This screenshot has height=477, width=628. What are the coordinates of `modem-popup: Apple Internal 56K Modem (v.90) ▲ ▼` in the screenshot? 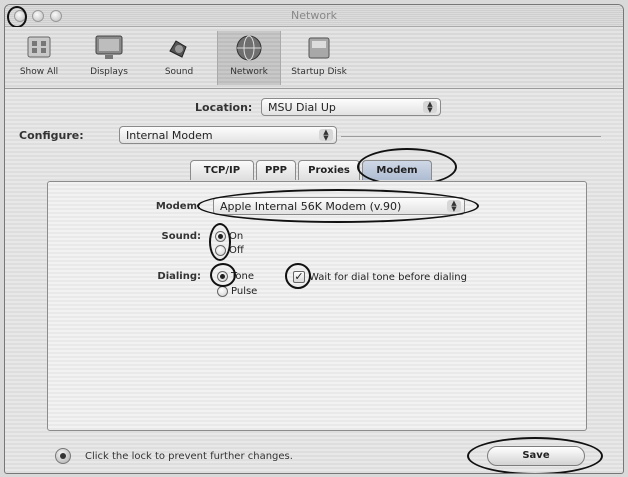 It's located at (339, 206).